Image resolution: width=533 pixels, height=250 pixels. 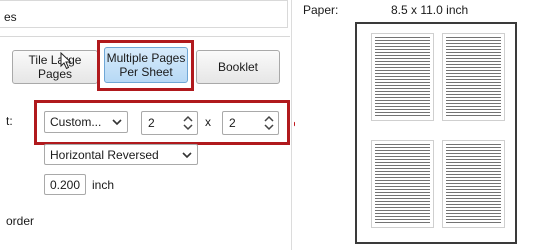 What do you see at coordinates (430, 10) in the screenshot?
I see `paper-size-value: 8.5 x 11.0 inch` at bounding box center [430, 10].